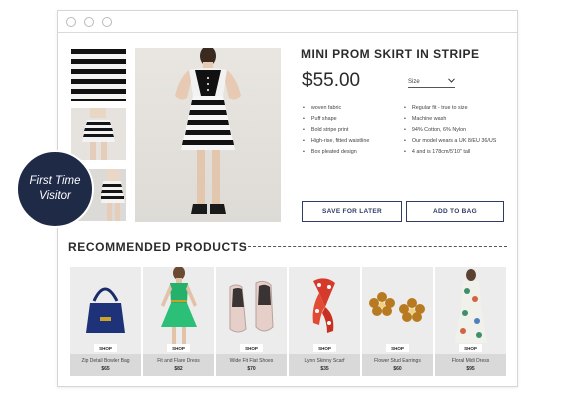  Describe the element at coordinates (251, 361) in the screenshot. I see `product-card-name: Wide Fit Flat Shoes` at that location.